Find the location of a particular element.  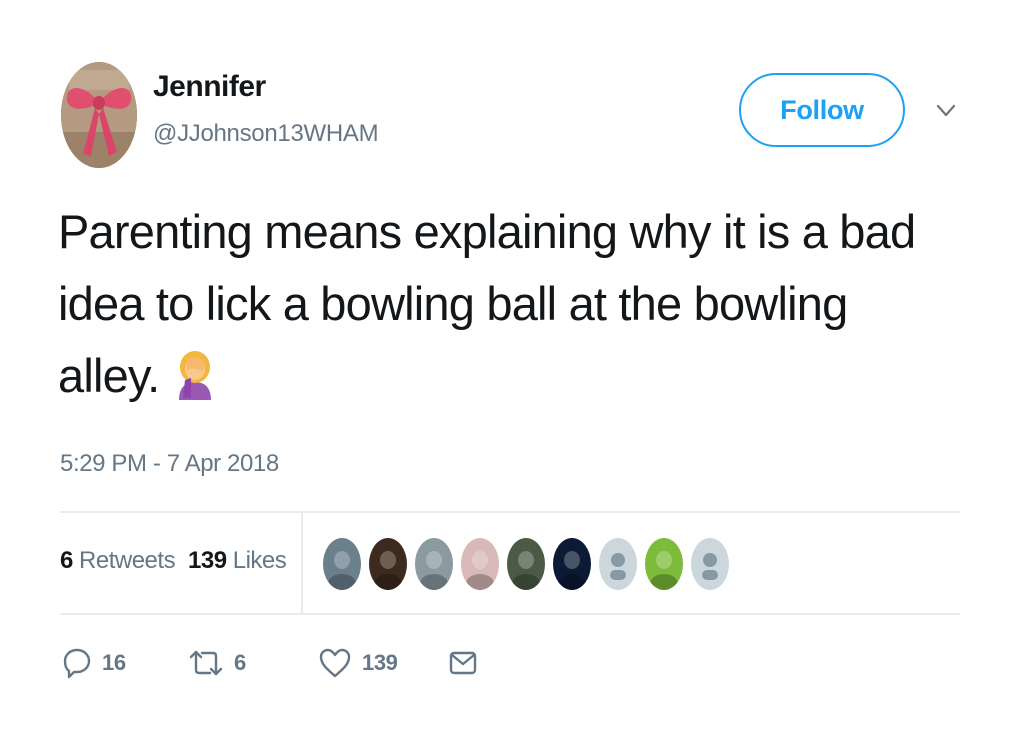

tweet-text-line-3: alley. is located at coordinates (508, 376).